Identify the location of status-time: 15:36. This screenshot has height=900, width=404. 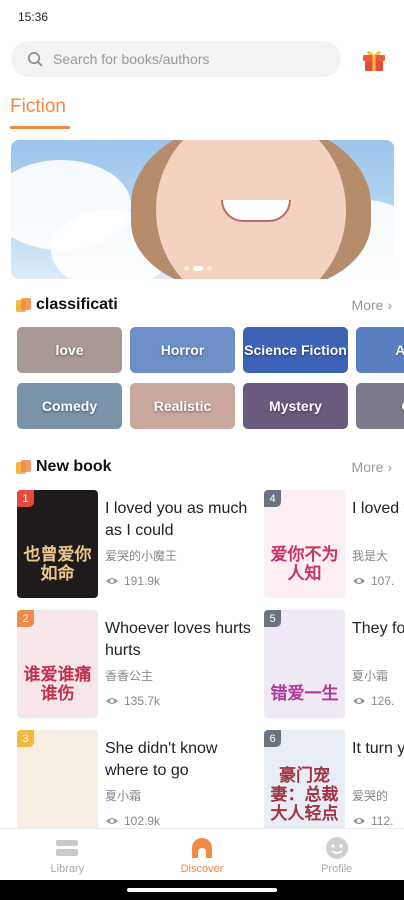
(33, 17).